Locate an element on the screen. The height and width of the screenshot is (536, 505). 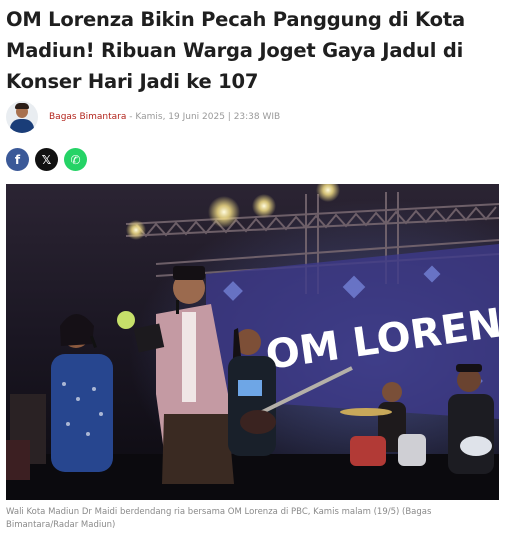
whatsapp-share-button: ✆ is located at coordinates (75, 159).